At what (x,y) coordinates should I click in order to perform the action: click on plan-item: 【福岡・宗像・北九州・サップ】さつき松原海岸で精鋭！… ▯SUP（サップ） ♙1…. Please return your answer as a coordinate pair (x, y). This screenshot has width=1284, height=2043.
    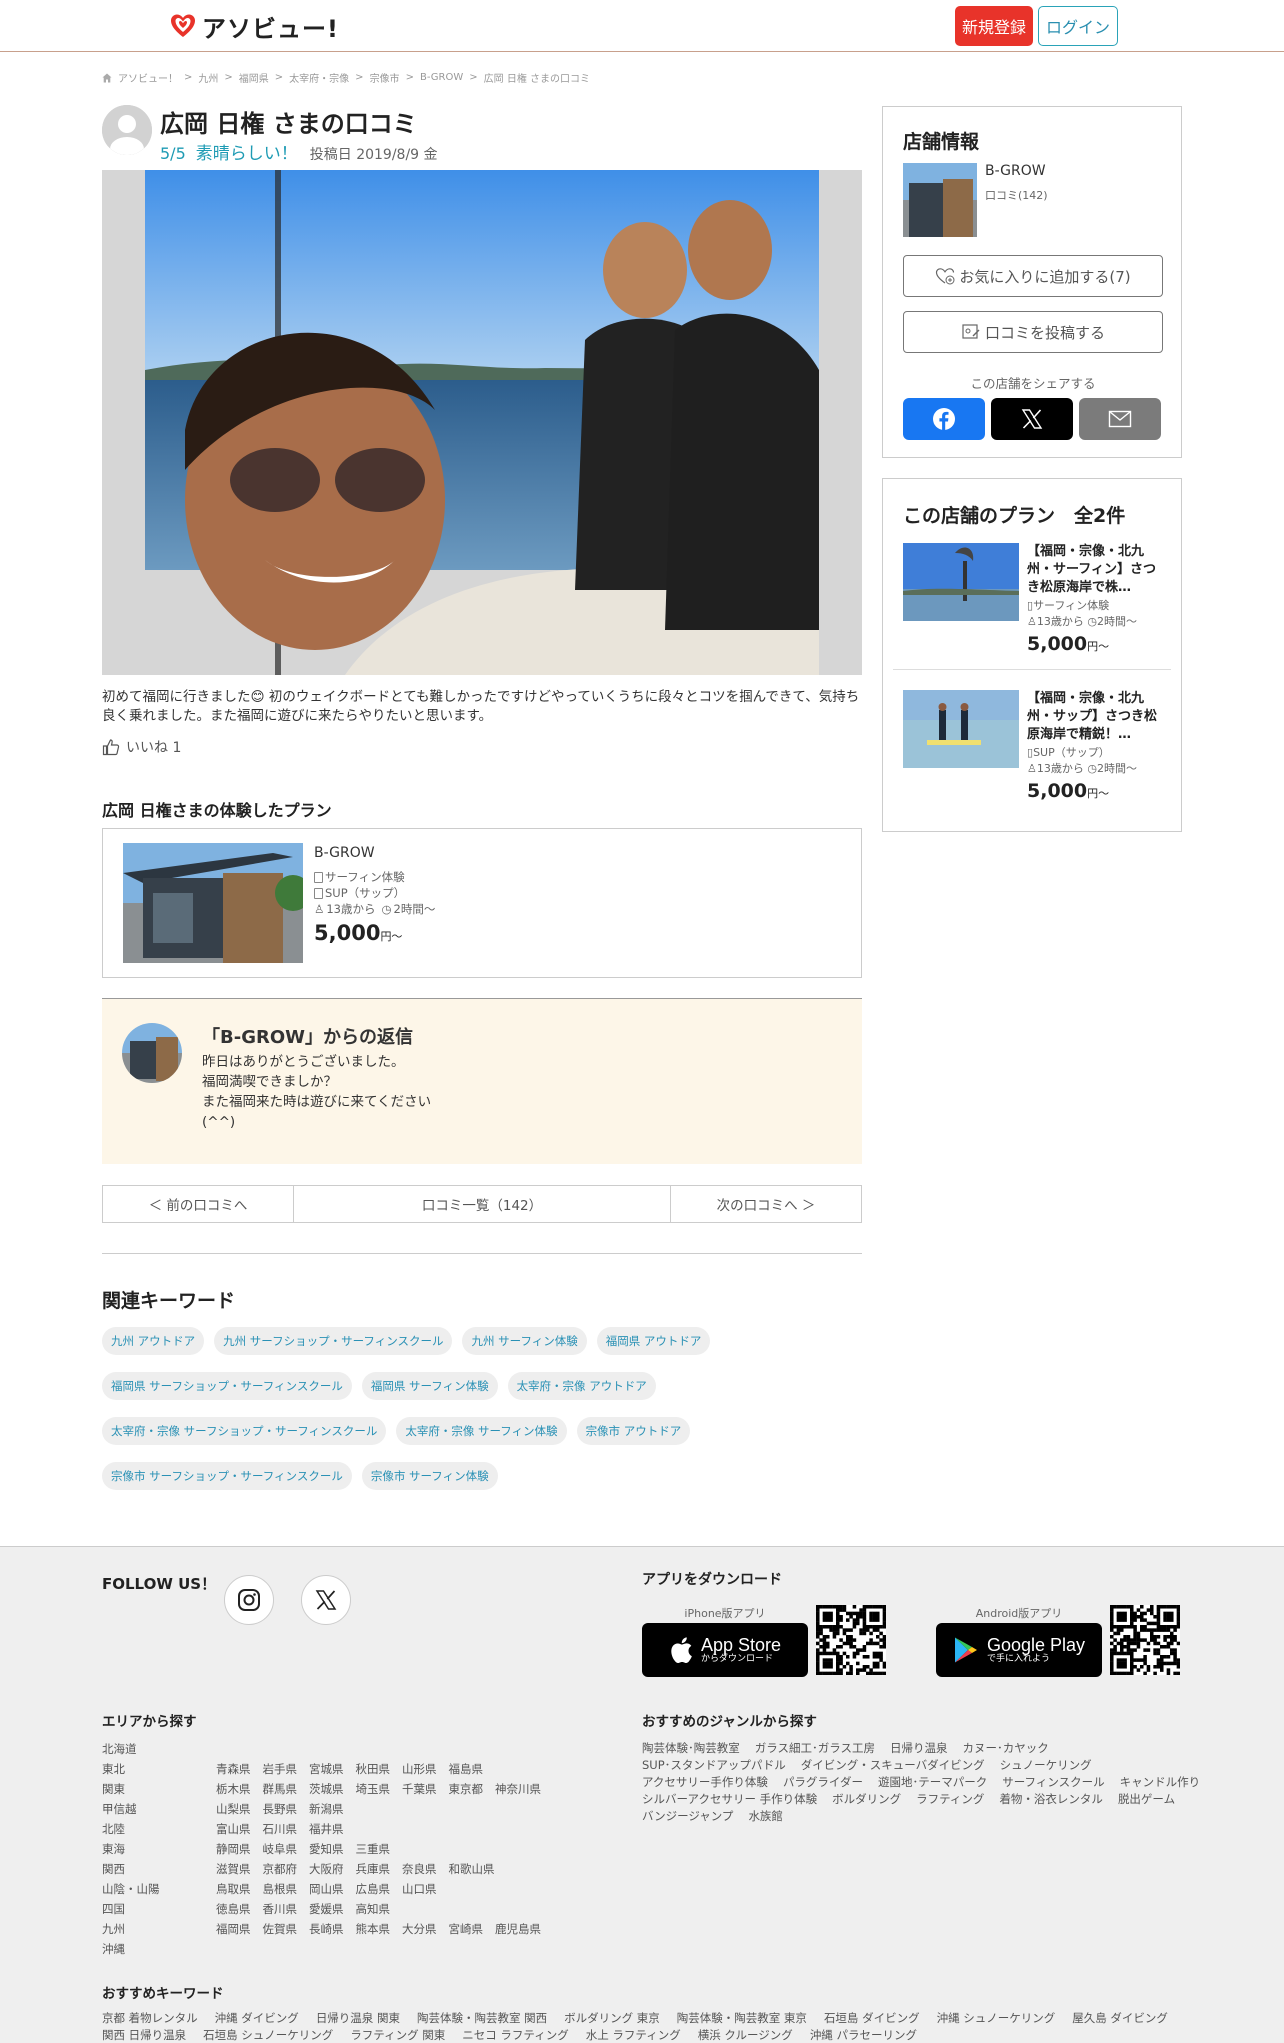
    Looking at the image, I should click on (1033, 750).